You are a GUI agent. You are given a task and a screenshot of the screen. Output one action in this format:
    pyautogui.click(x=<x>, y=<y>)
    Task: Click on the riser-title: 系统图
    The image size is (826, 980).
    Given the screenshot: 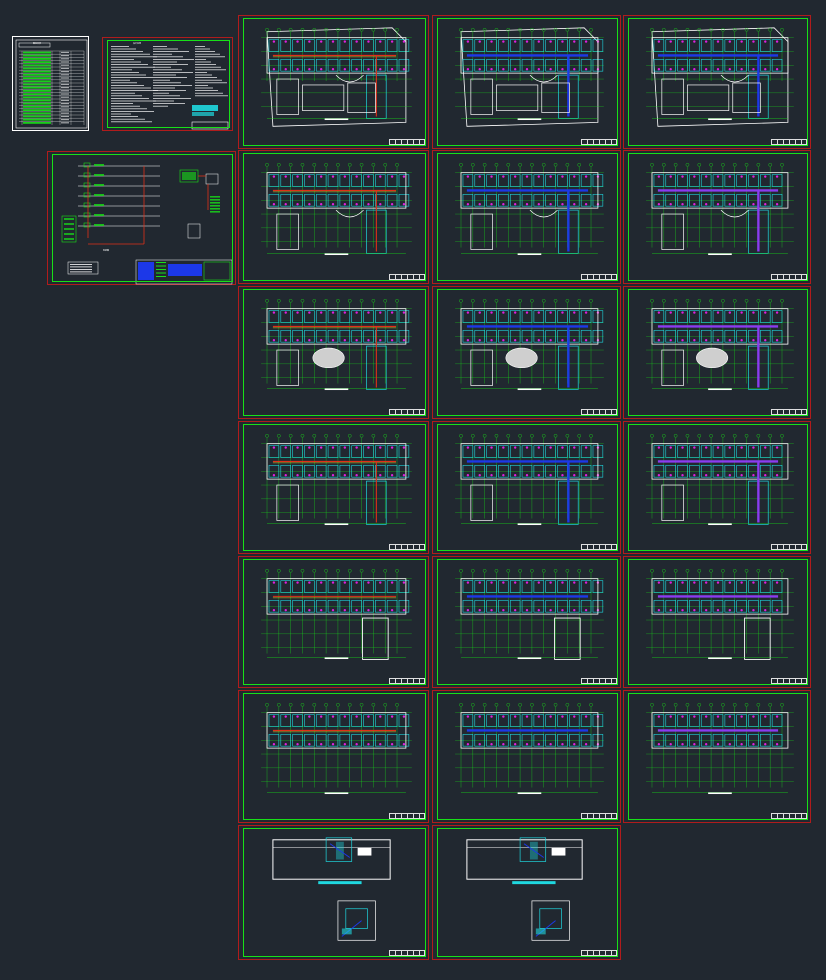 What is the action you would take?
    pyautogui.click(x=106, y=251)
    